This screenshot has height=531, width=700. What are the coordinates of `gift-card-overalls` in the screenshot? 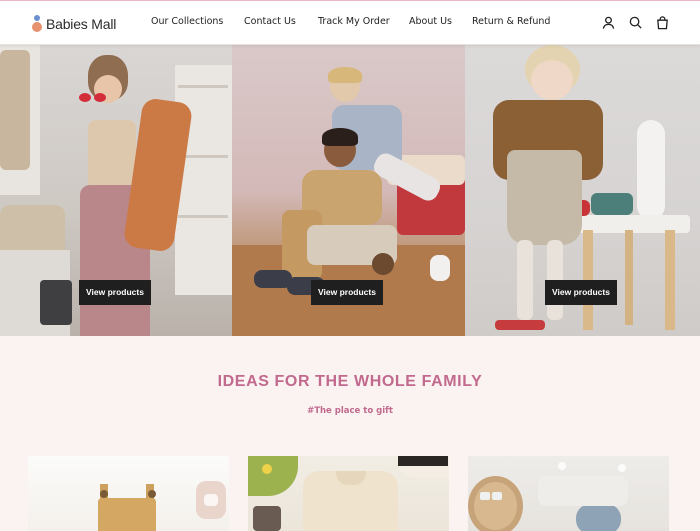 It's located at (128, 493).